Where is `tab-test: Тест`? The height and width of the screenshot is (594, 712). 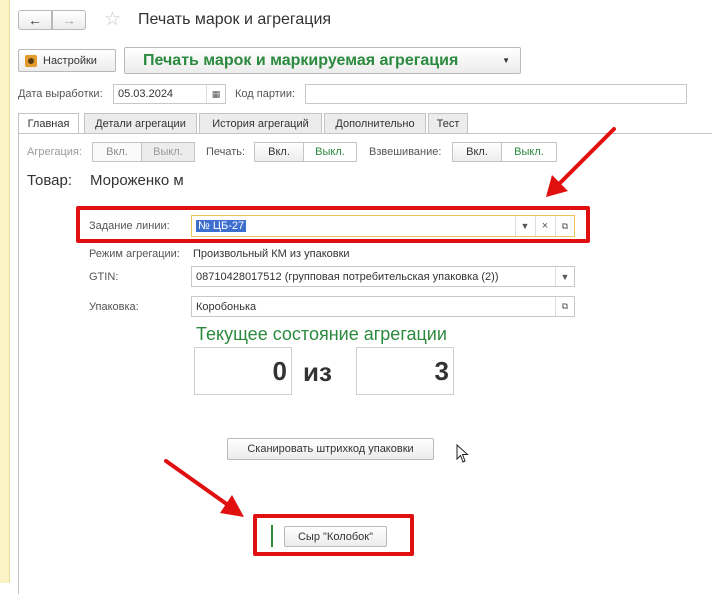
tab-test: Тест is located at coordinates (448, 123).